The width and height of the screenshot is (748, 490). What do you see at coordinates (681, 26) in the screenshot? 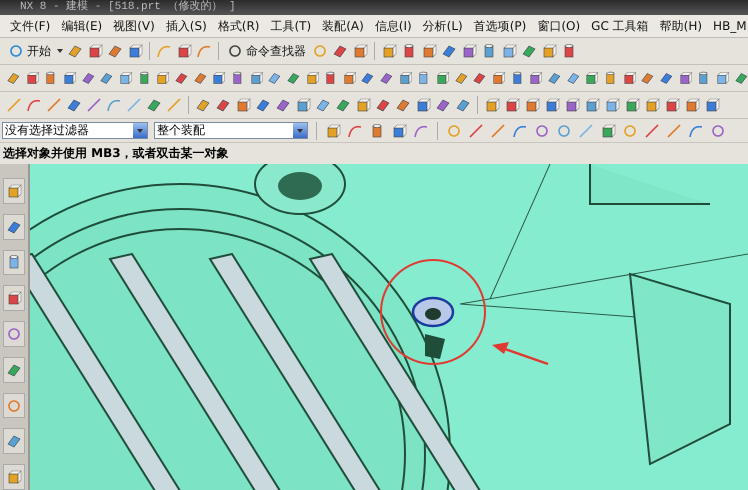
I see `menu-item: 帮助(H)` at bounding box center [681, 26].